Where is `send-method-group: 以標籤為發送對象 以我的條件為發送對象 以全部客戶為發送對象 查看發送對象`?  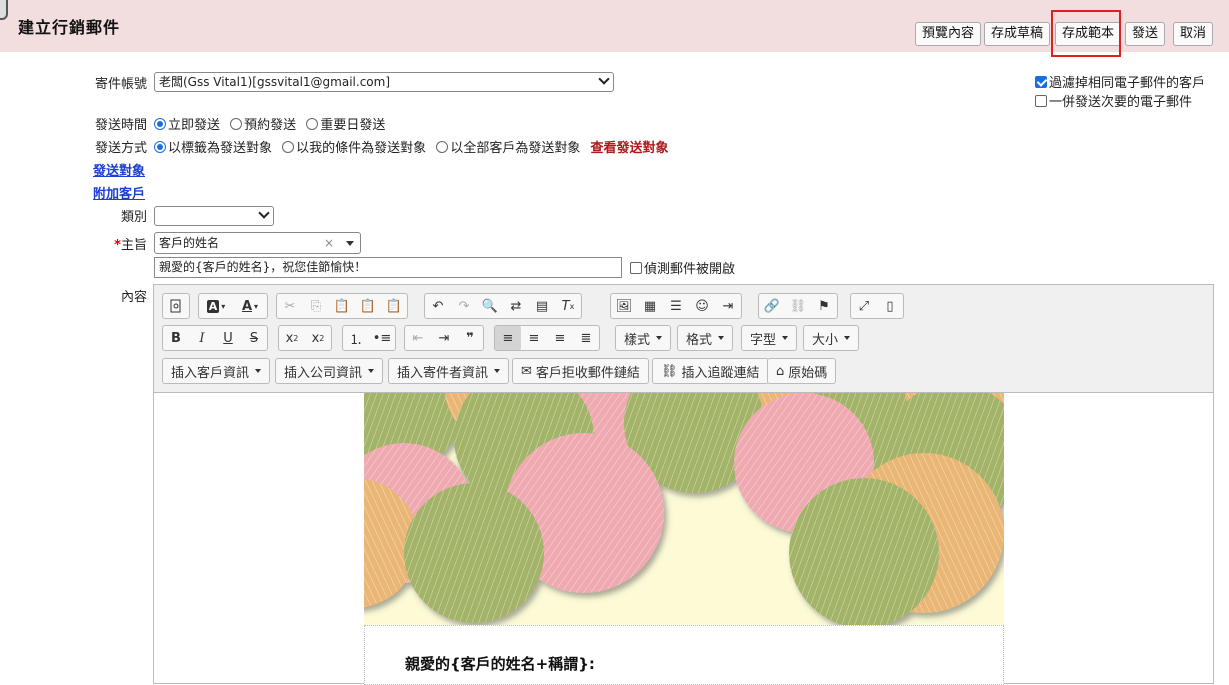 send-method-group: 以標籤為發送對象 以我的條件為發送對象 以全部客戶為發送對象 查看發送對象 is located at coordinates (411, 146).